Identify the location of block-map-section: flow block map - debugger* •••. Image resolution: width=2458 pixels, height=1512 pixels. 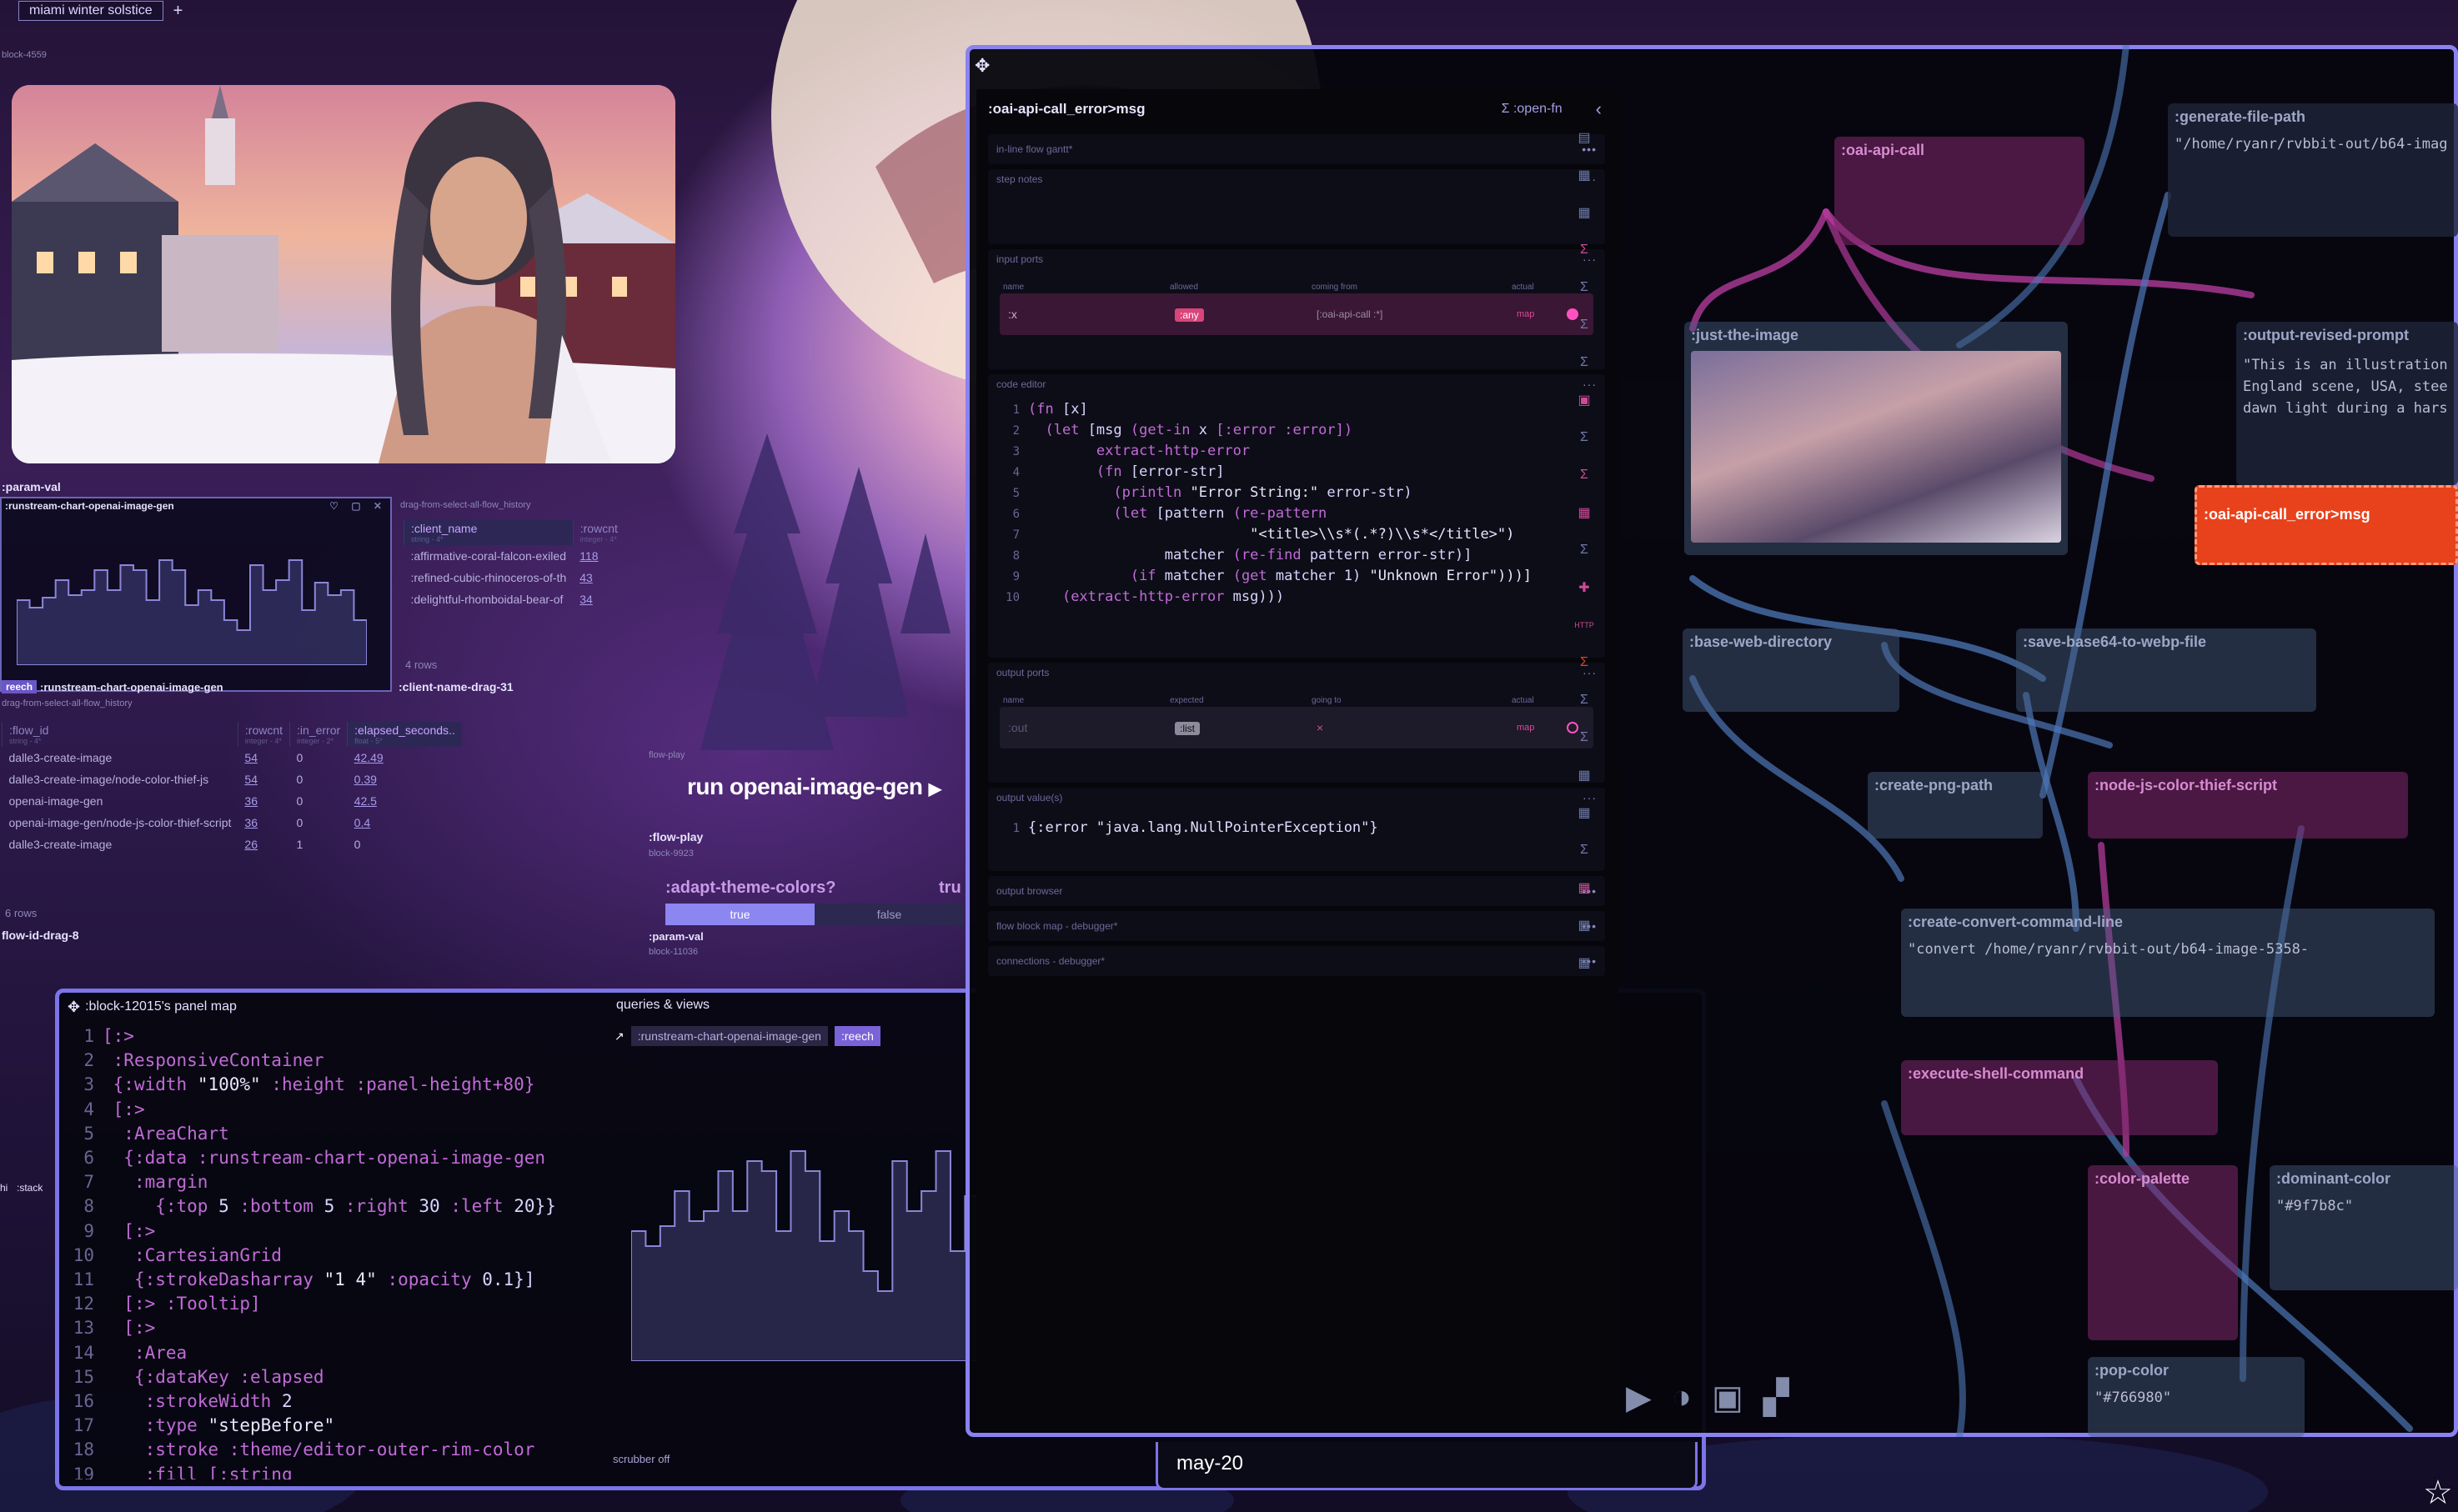
(1296, 926).